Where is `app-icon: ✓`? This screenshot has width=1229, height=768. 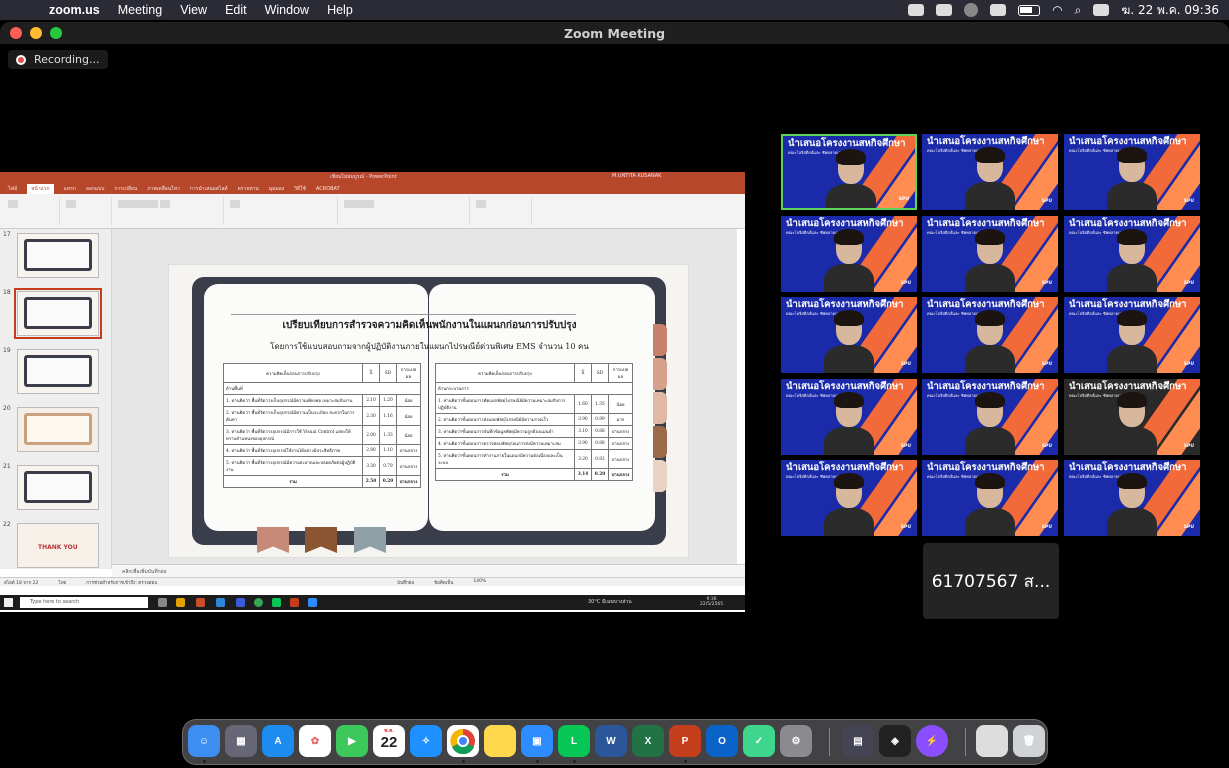 app-icon: ✓ is located at coordinates (759, 741).